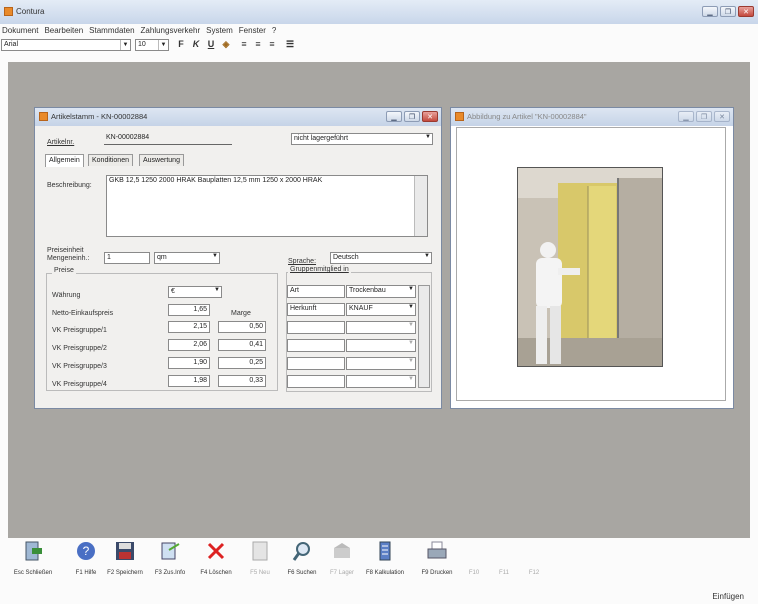  Describe the element at coordinates (189, 345) in the screenshot. I see `vk2-price-field: 2,06` at that location.